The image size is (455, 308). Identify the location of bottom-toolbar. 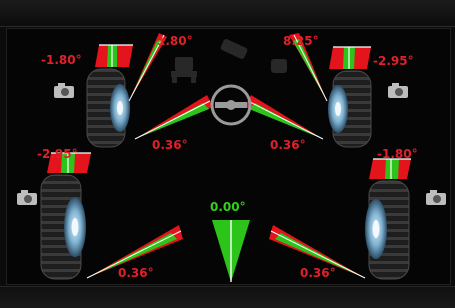
(227, 297).